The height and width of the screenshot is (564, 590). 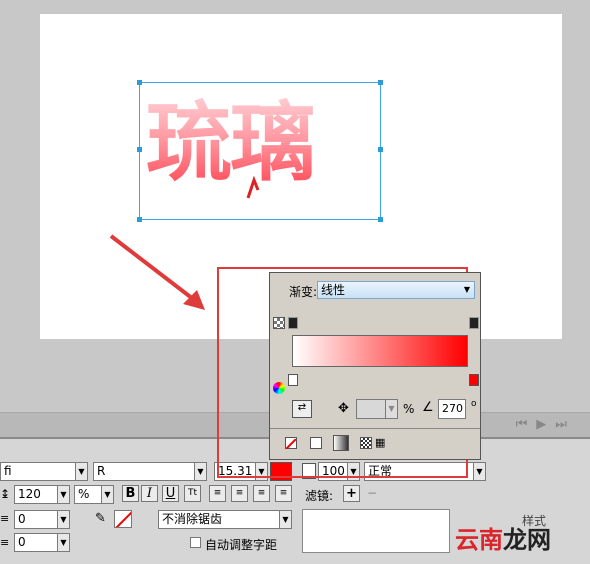 I want to click on watermark-logo: 云南龙网, so click(x=503, y=540).